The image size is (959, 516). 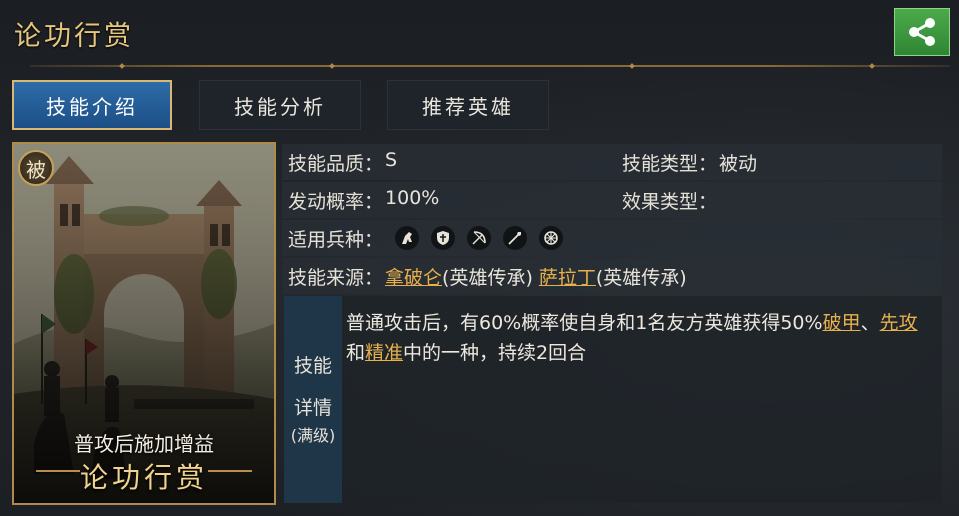 I want to click on rate-label: 发动概率：, so click(x=336, y=201).